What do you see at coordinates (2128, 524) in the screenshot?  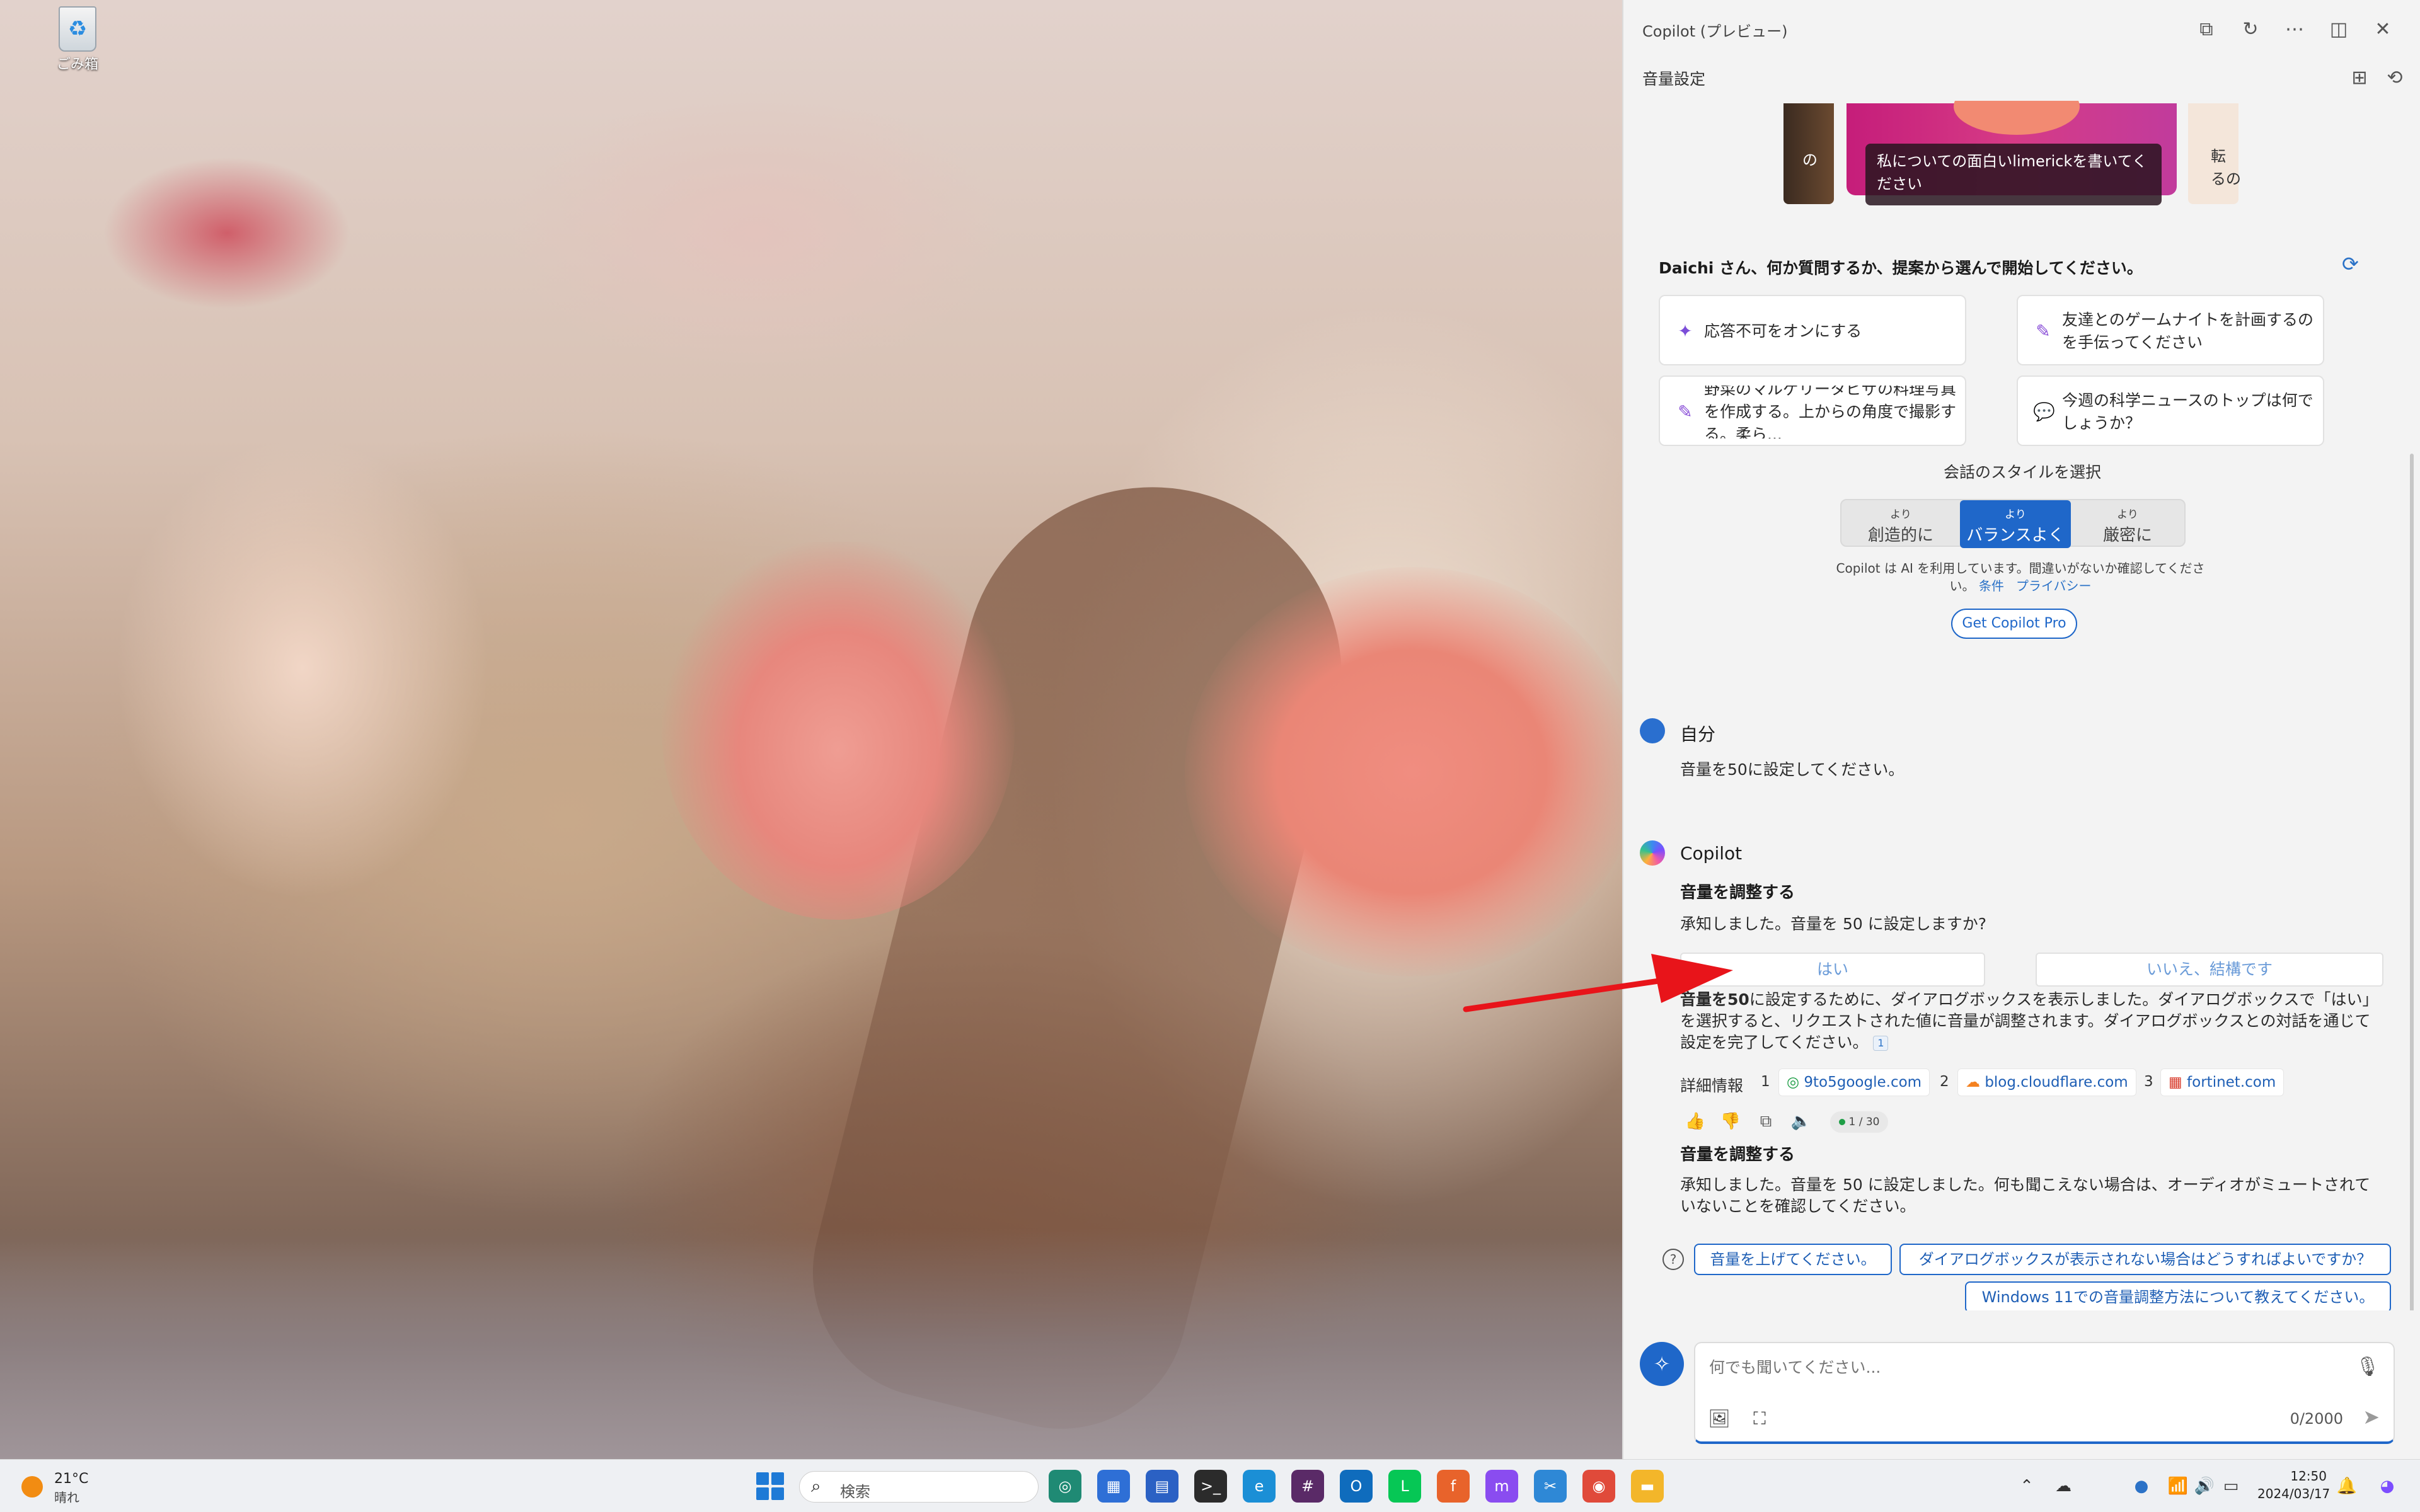 I see `style-option-precise: より 厳密に` at bounding box center [2128, 524].